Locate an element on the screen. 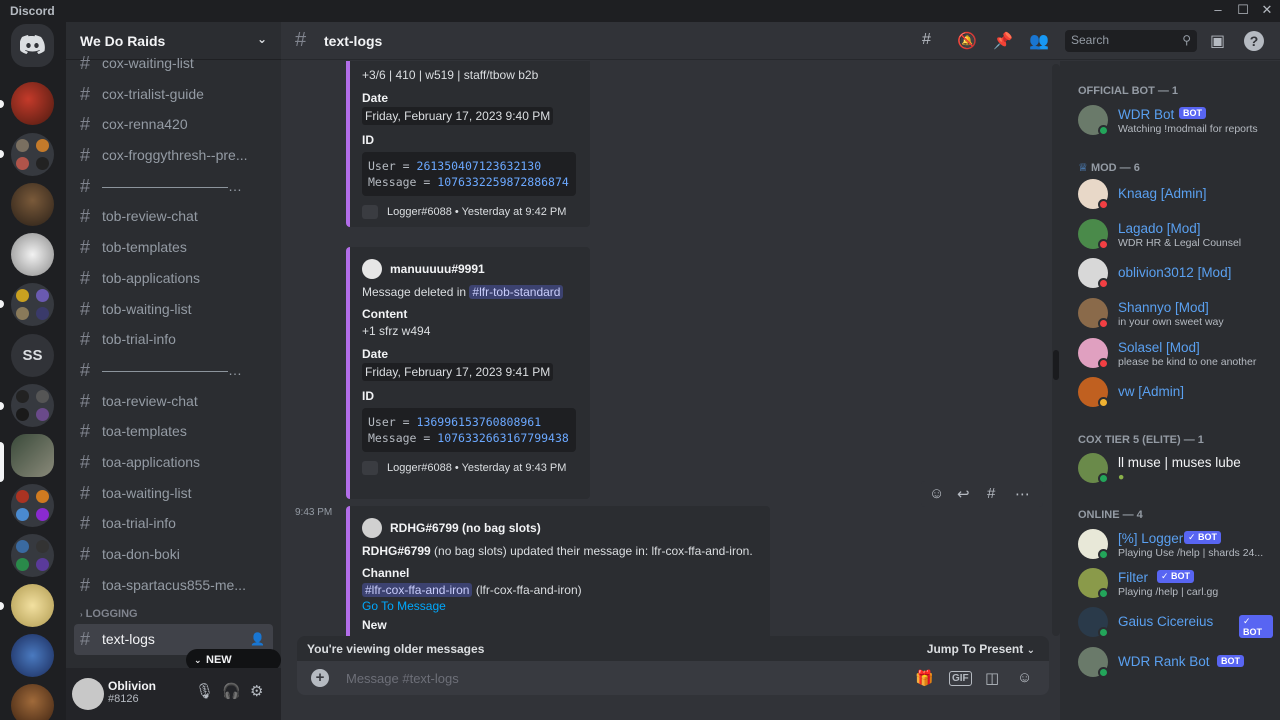  add-reaction-icon: ☺ is located at coordinates (936, 493).